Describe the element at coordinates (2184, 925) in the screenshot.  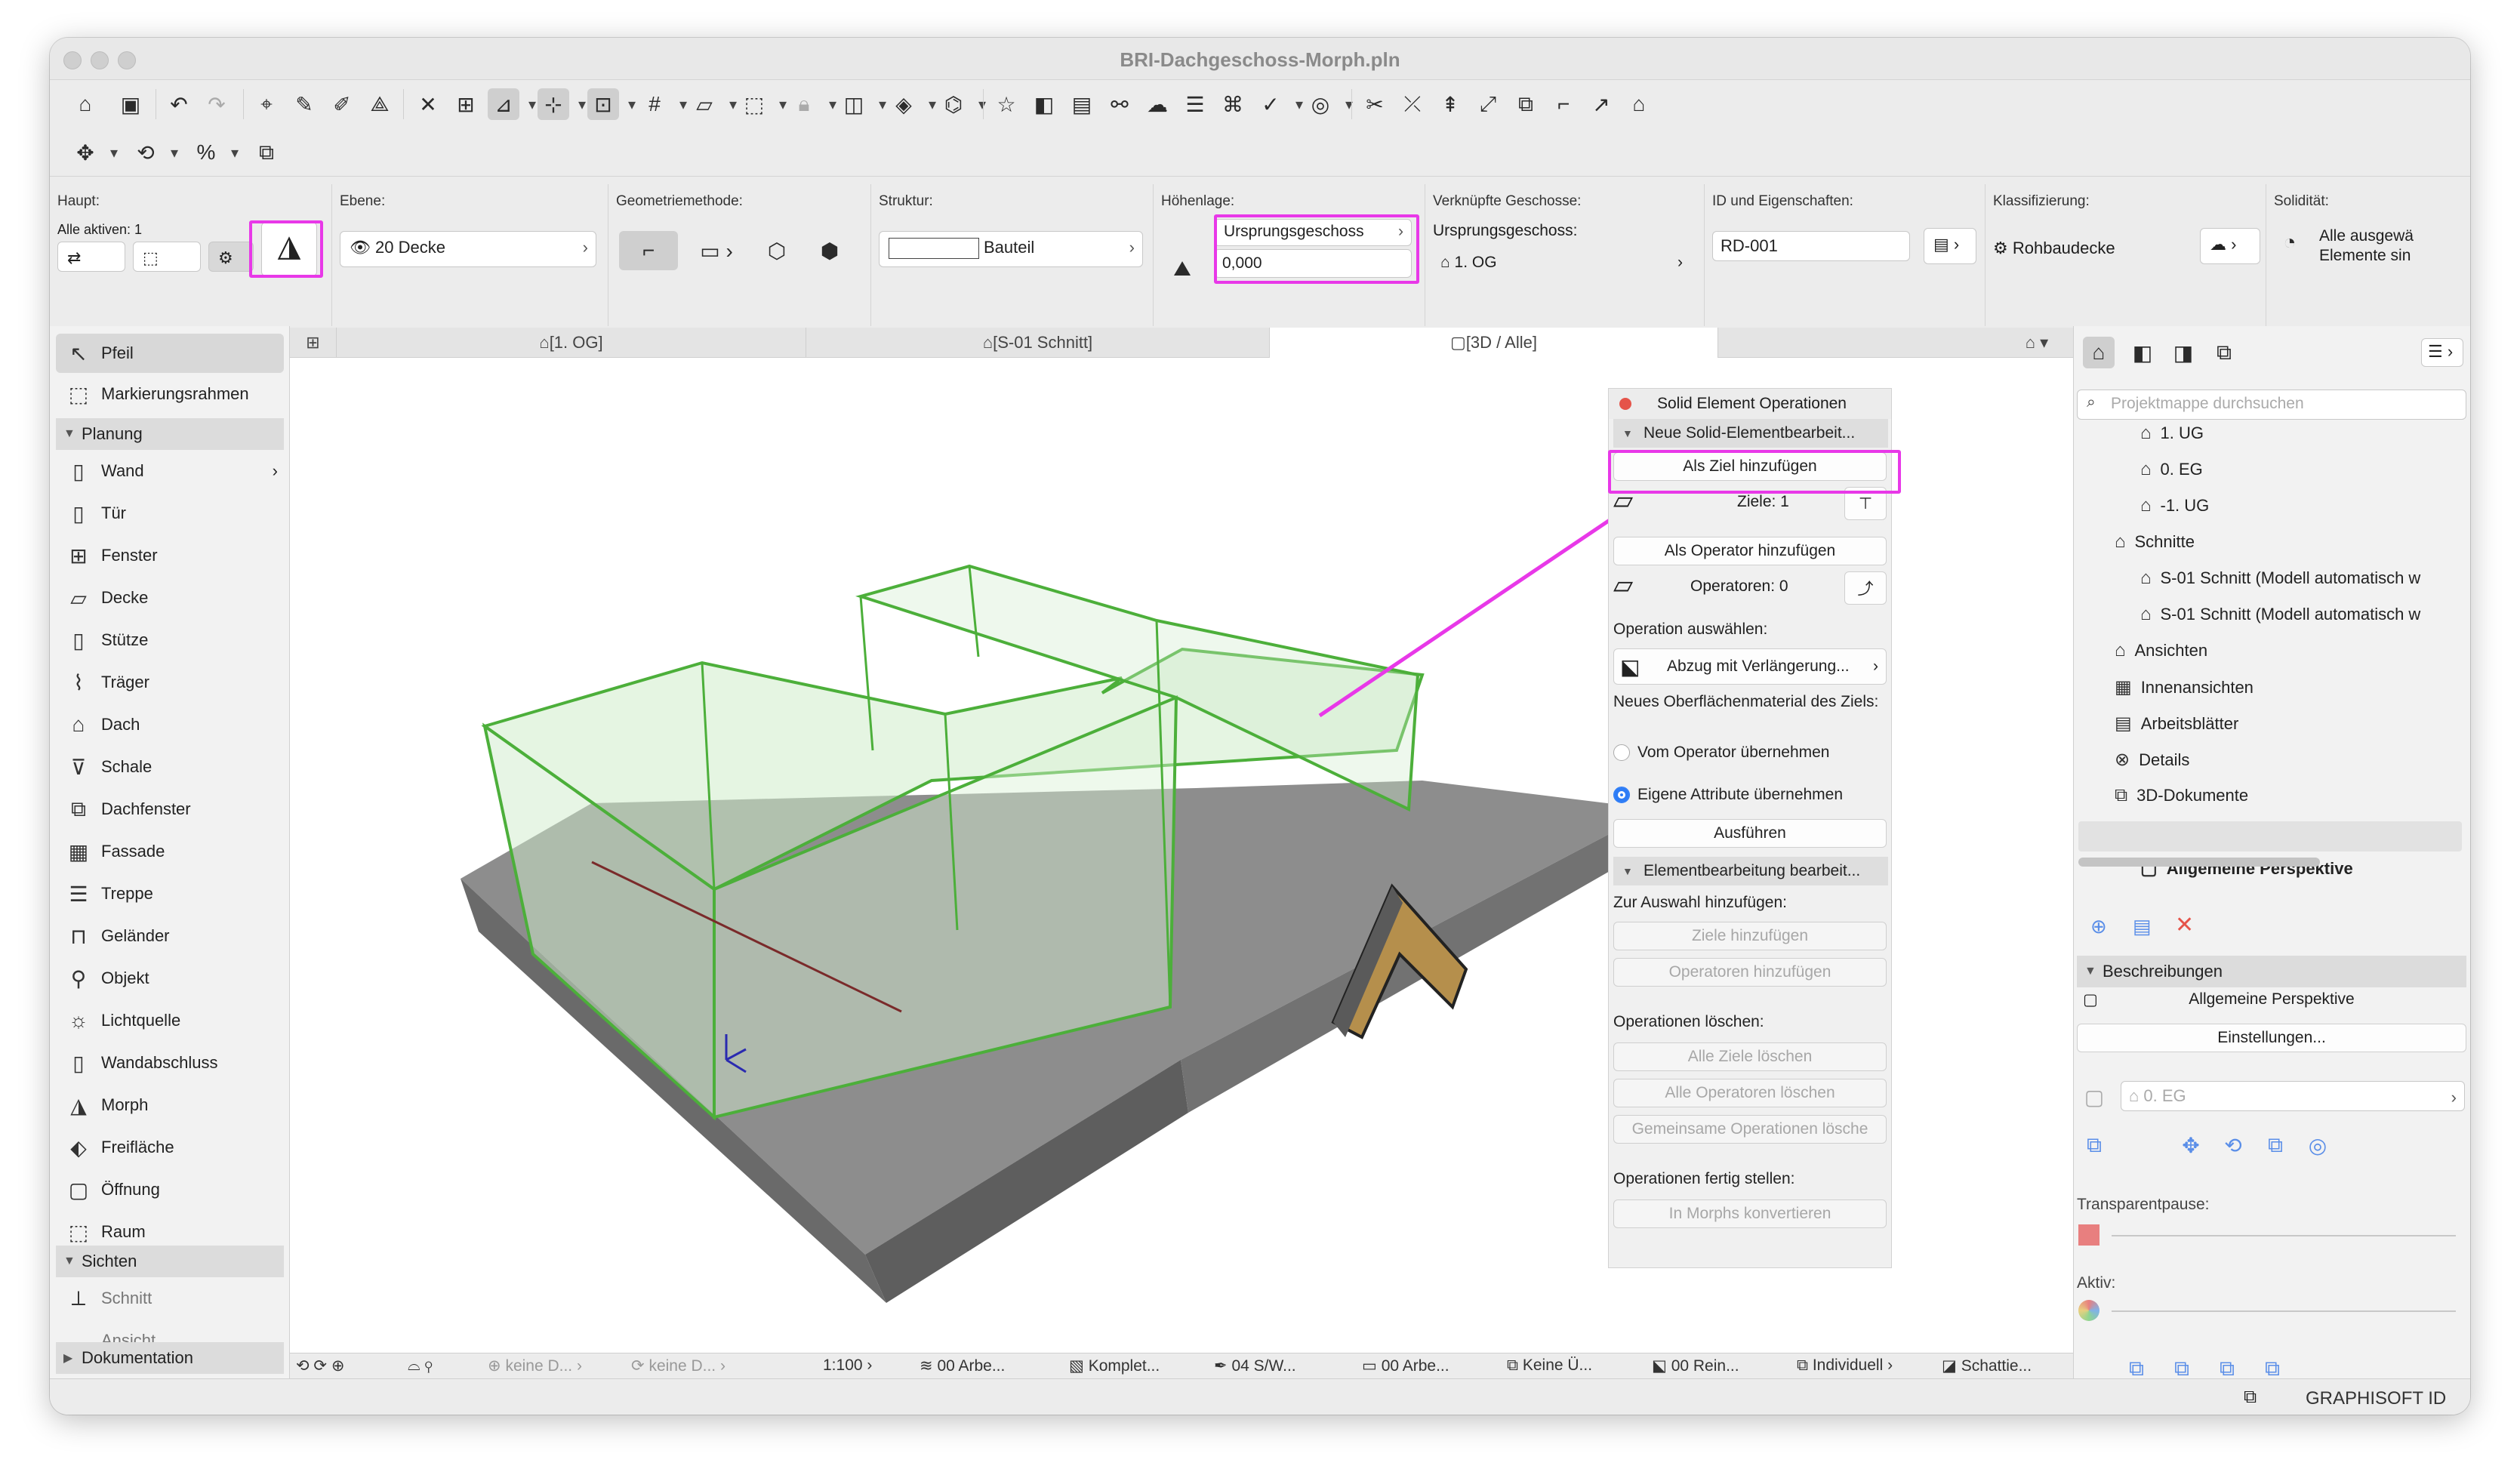
I see `delete-icon: ✕` at that location.